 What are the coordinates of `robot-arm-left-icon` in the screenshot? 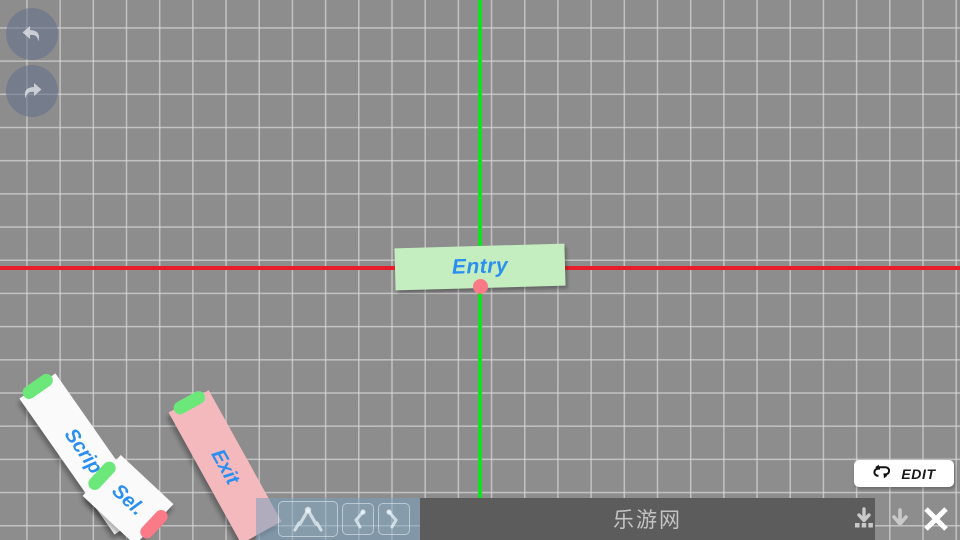 It's located at (358, 519).